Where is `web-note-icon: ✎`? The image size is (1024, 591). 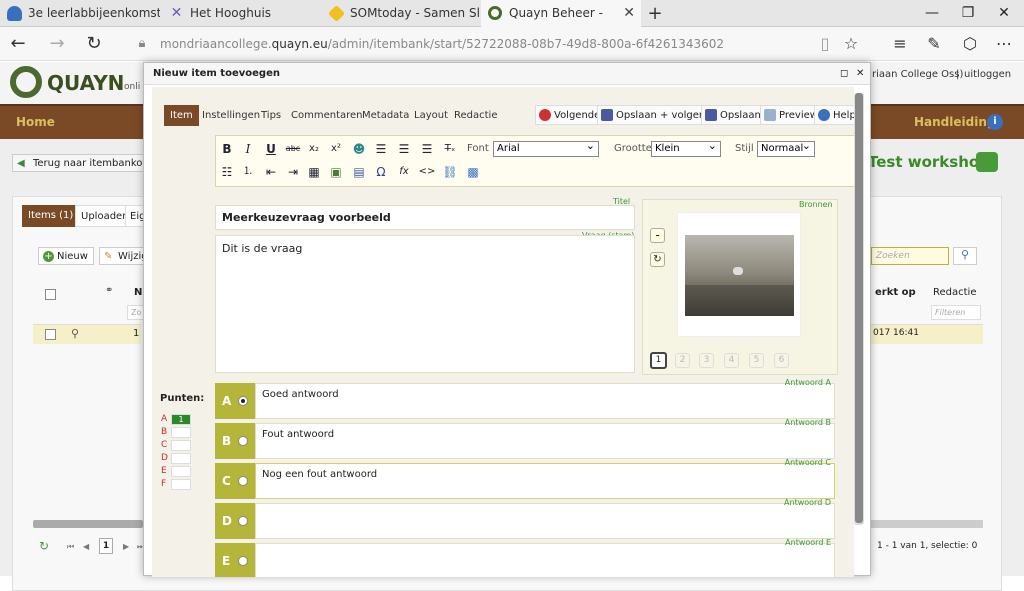 web-note-icon: ✎ is located at coordinates (934, 44).